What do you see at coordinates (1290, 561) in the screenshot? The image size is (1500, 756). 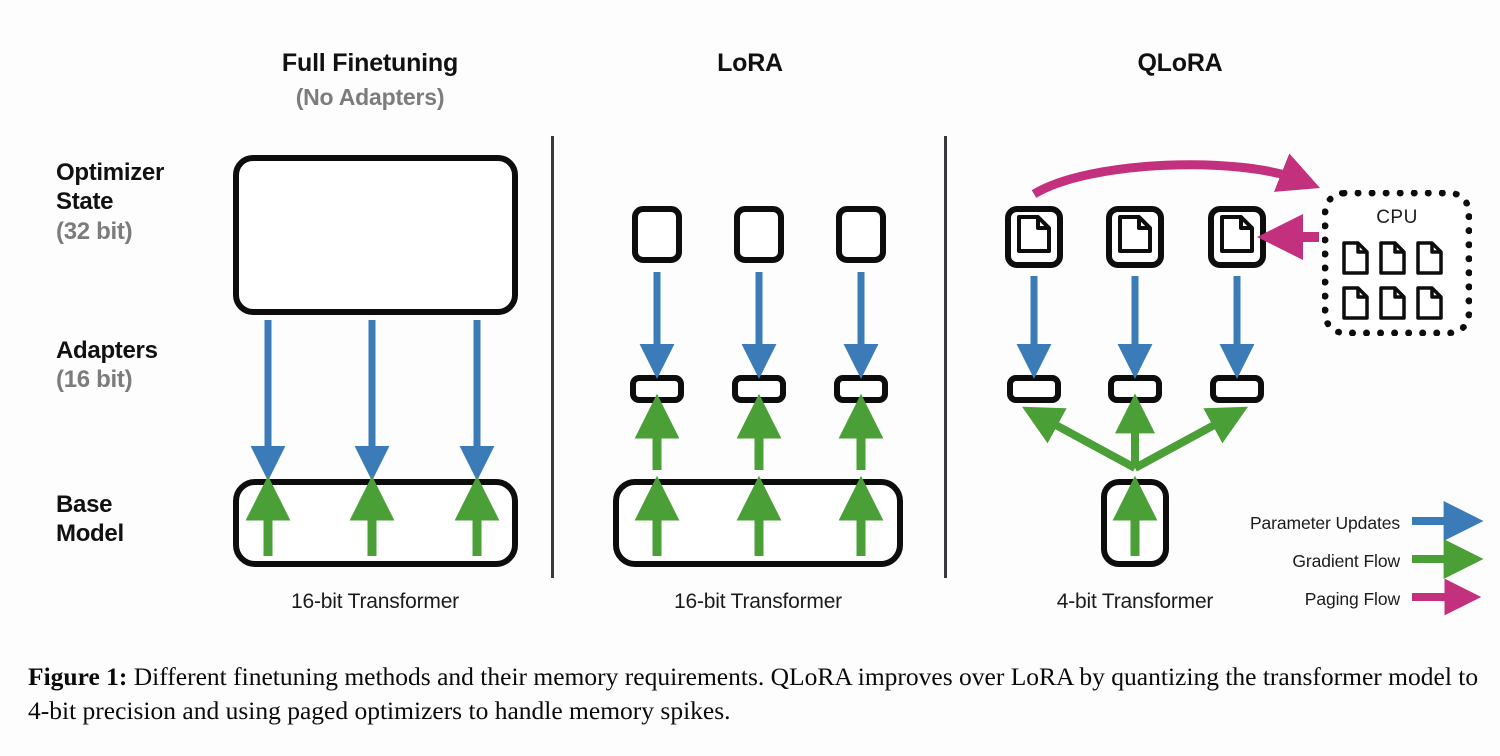 I see `legend-label-gradient-flow: Gradient Flow` at bounding box center [1290, 561].